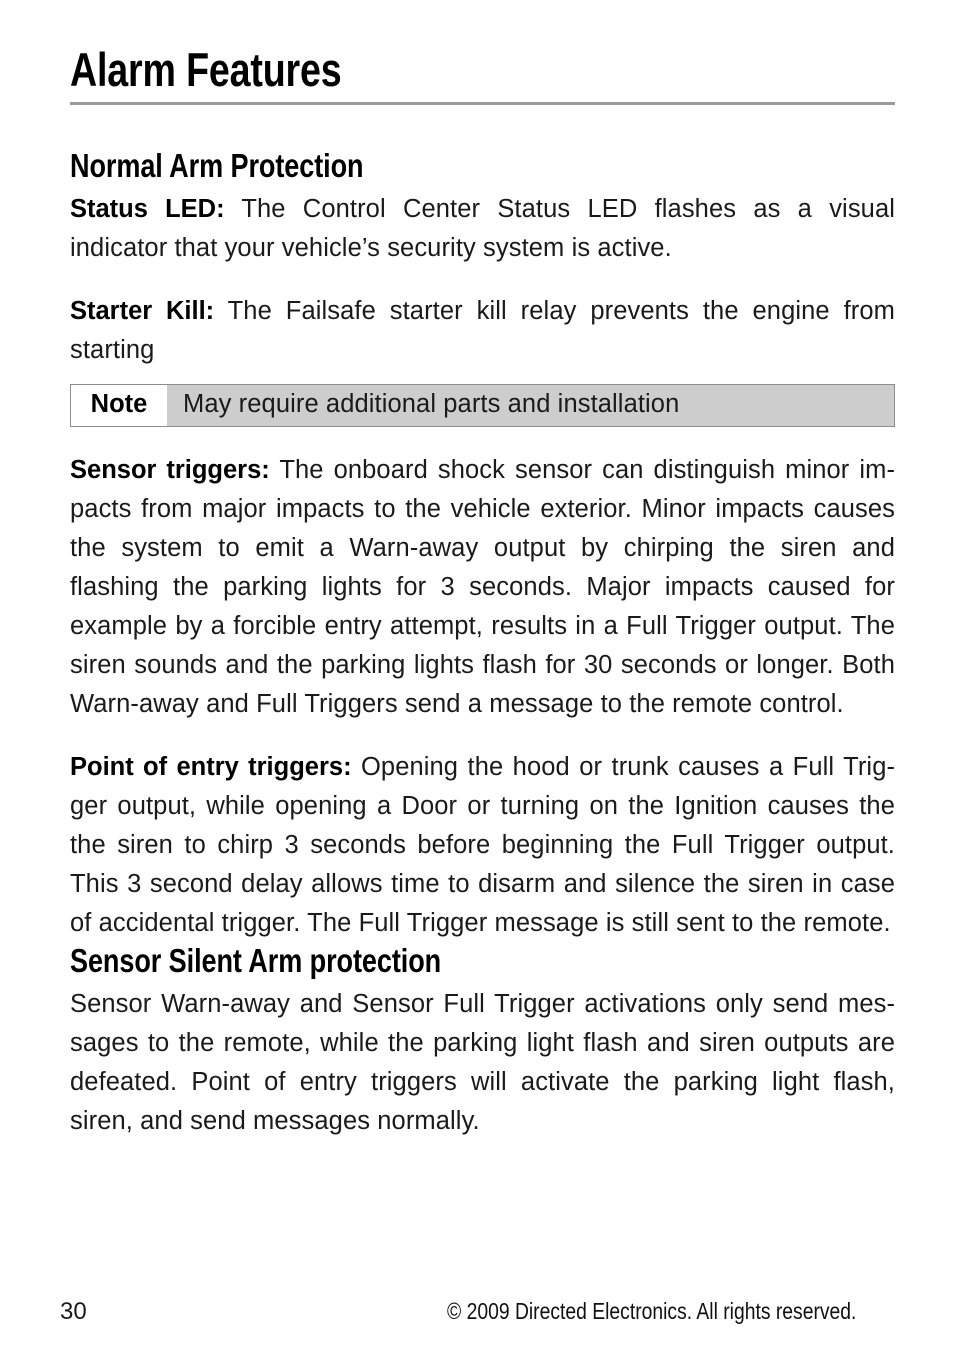 This screenshot has width=954, height=1359. Describe the element at coordinates (147, 209) in the screenshot. I see `paragraph-lead-status-led: Status LED:` at that location.